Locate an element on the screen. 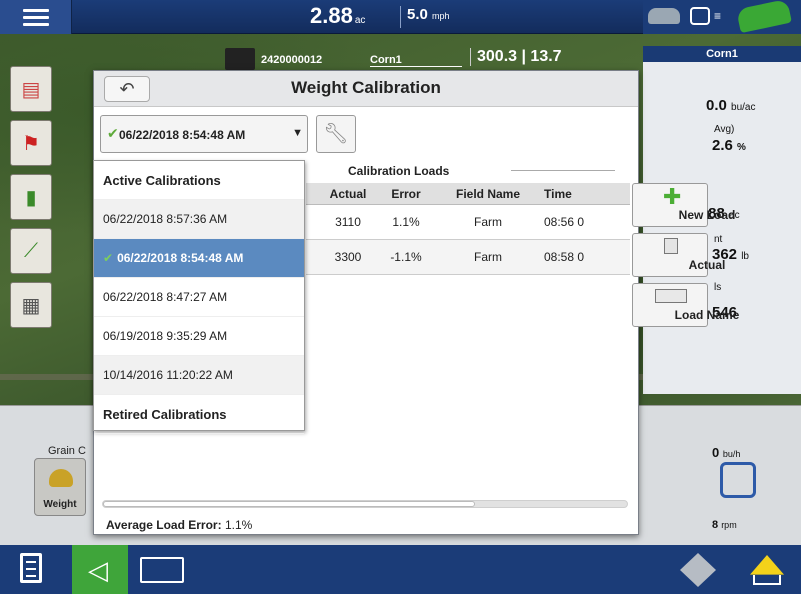 Image resolution: width=801 pixels, height=594 pixels. weight-button: Weight is located at coordinates (60, 487).